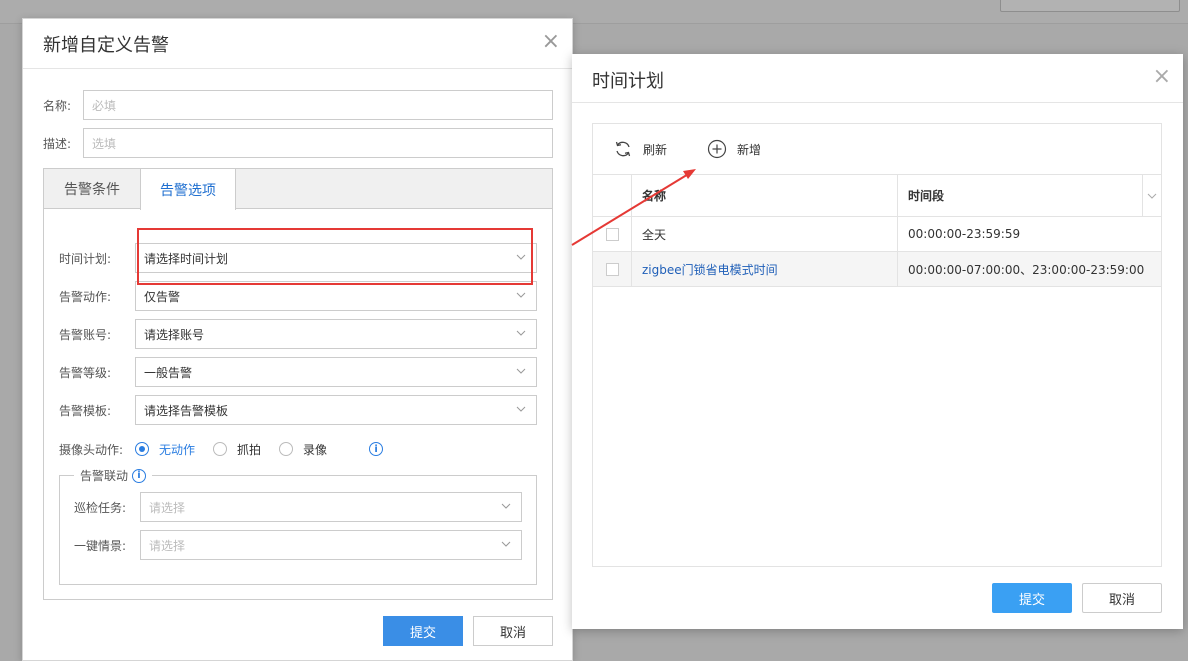 The height and width of the screenshot is (661, 1188). Describe the element at coordinates (628, 81) in the screenshot. I see `dialog-title: 时间计划` at that location.